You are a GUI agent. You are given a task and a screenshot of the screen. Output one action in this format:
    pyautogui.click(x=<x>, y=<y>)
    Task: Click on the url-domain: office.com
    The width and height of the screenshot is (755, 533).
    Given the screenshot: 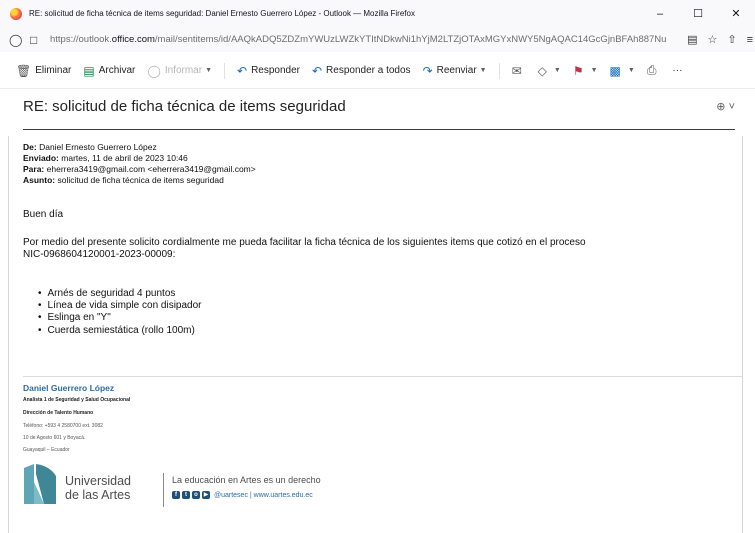 What is the action you would take?
    pyautogui.click(x=133, y=39)
    